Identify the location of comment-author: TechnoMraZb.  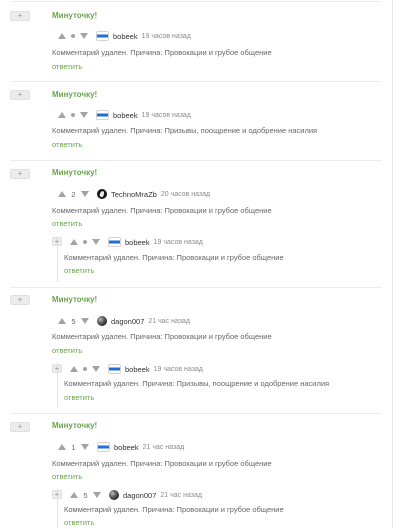
(134, 194).